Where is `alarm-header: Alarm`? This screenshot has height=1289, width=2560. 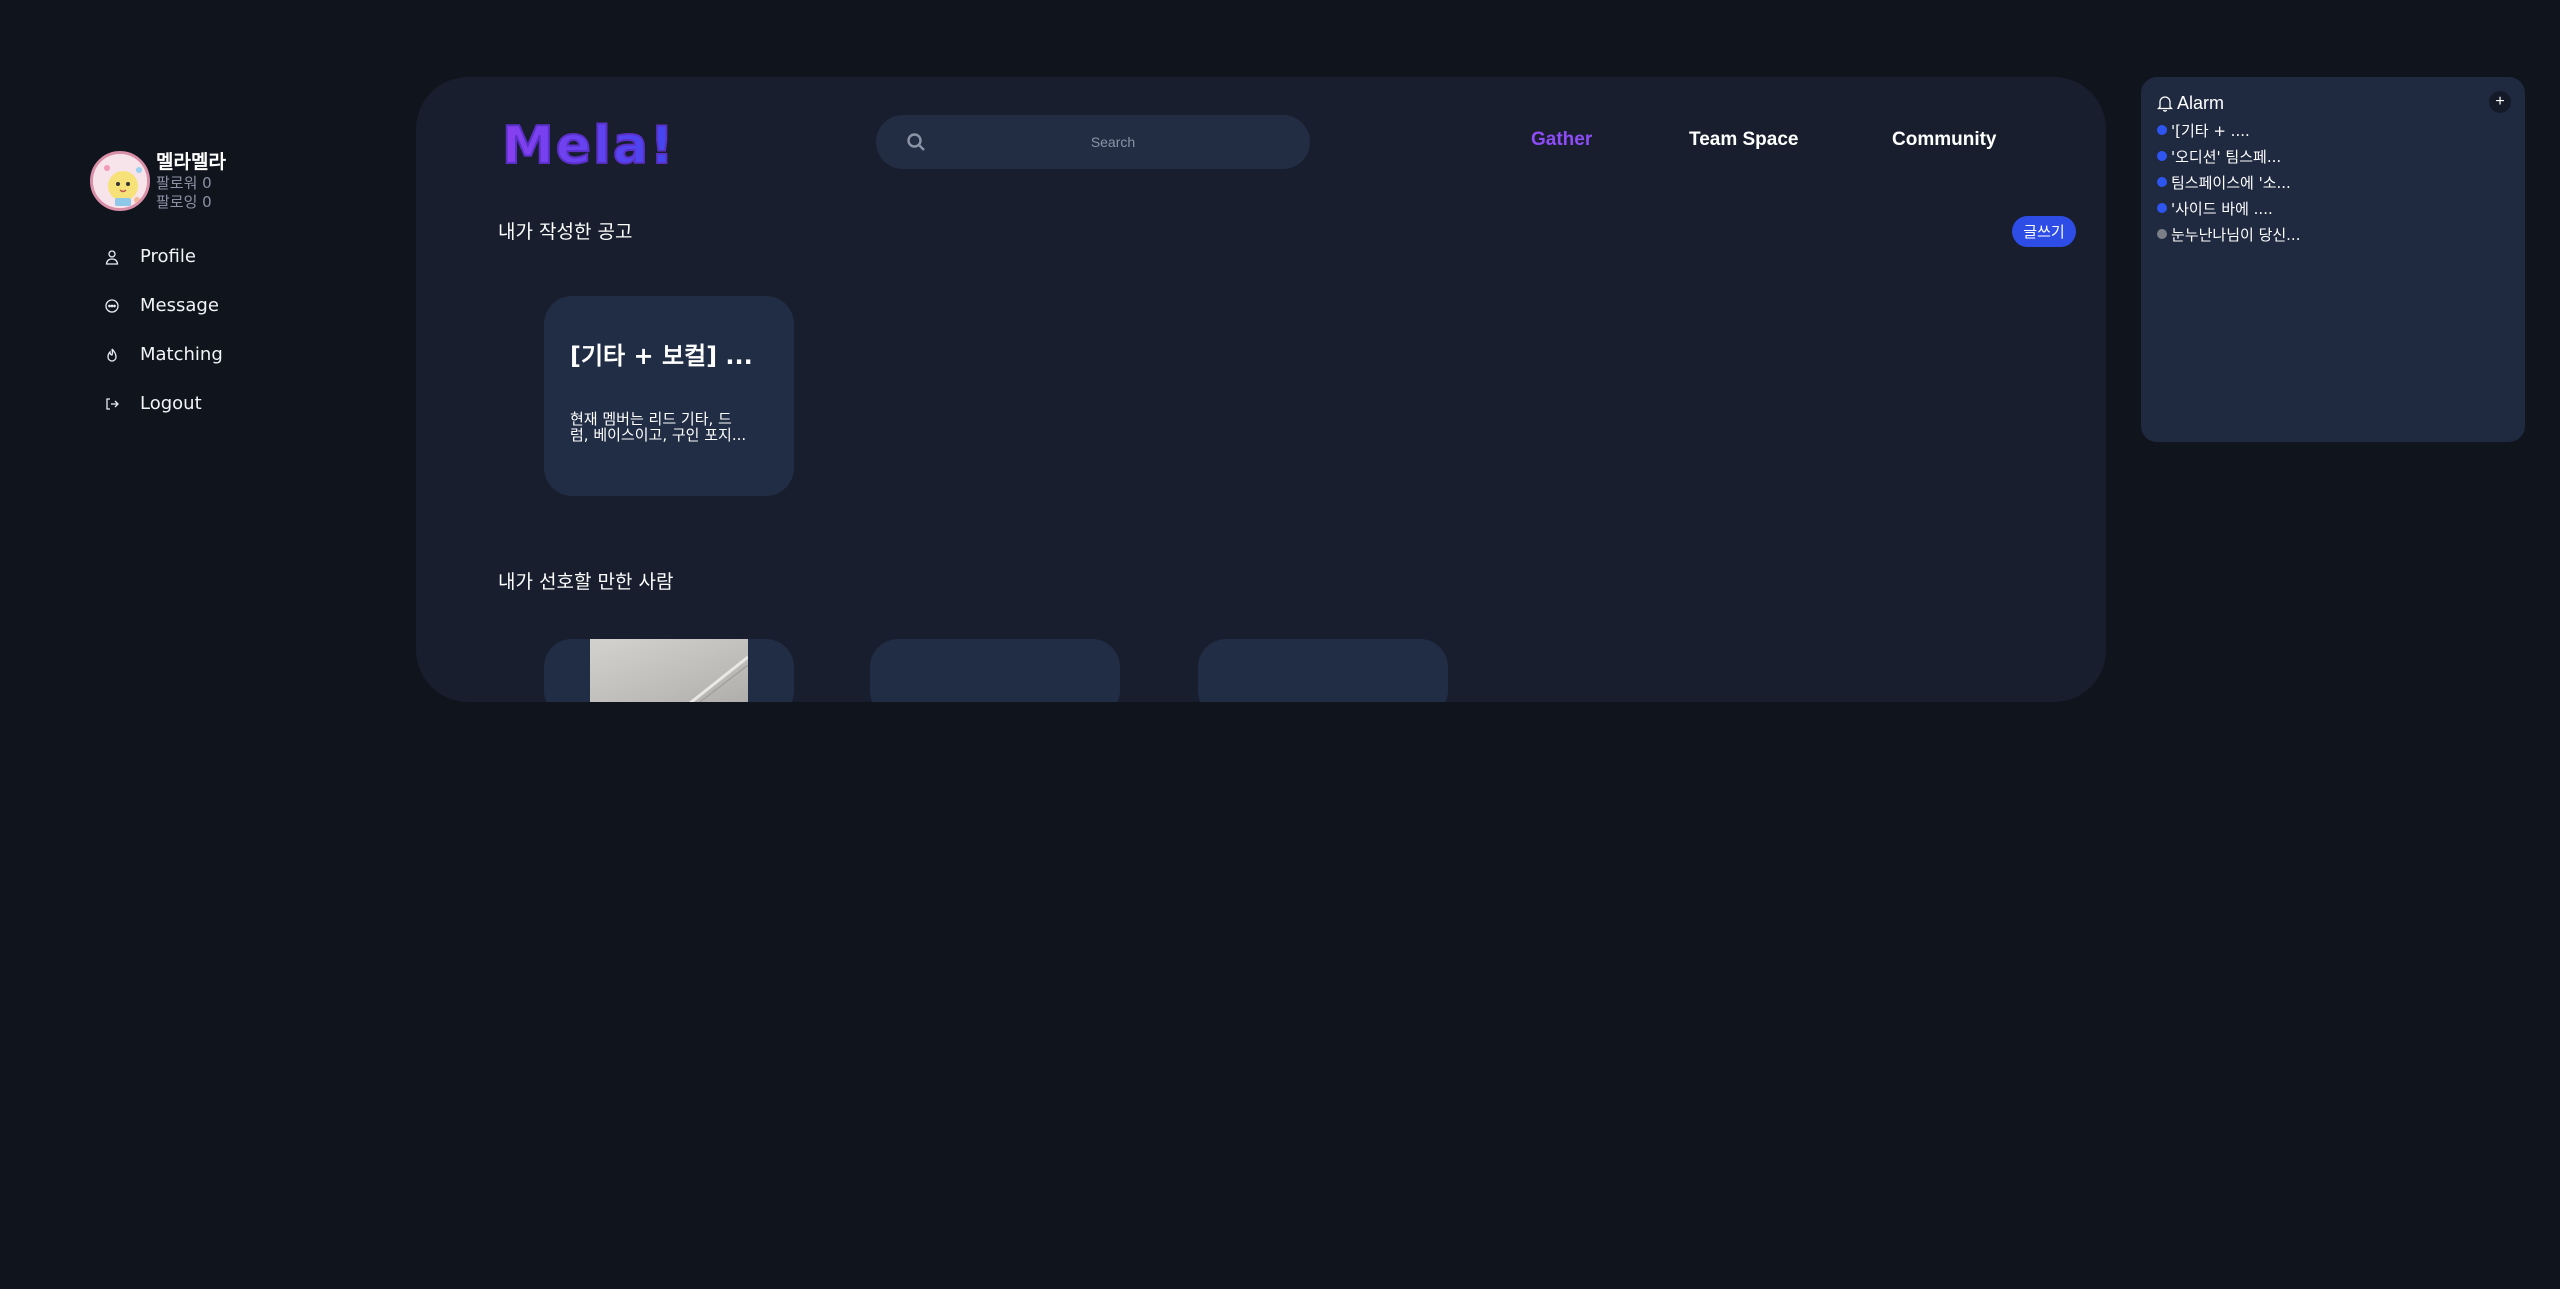 alarm-header: Alarm is located at coordinates (2333, 103).